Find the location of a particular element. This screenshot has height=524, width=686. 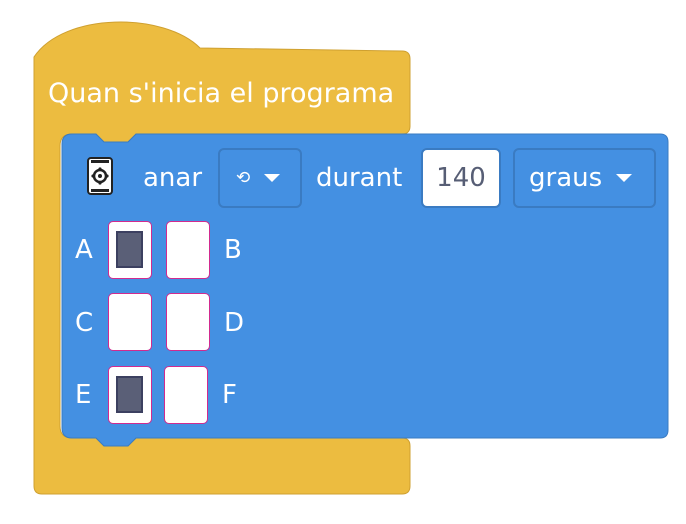

port-label-d: D is located at coordinates (234, 323).